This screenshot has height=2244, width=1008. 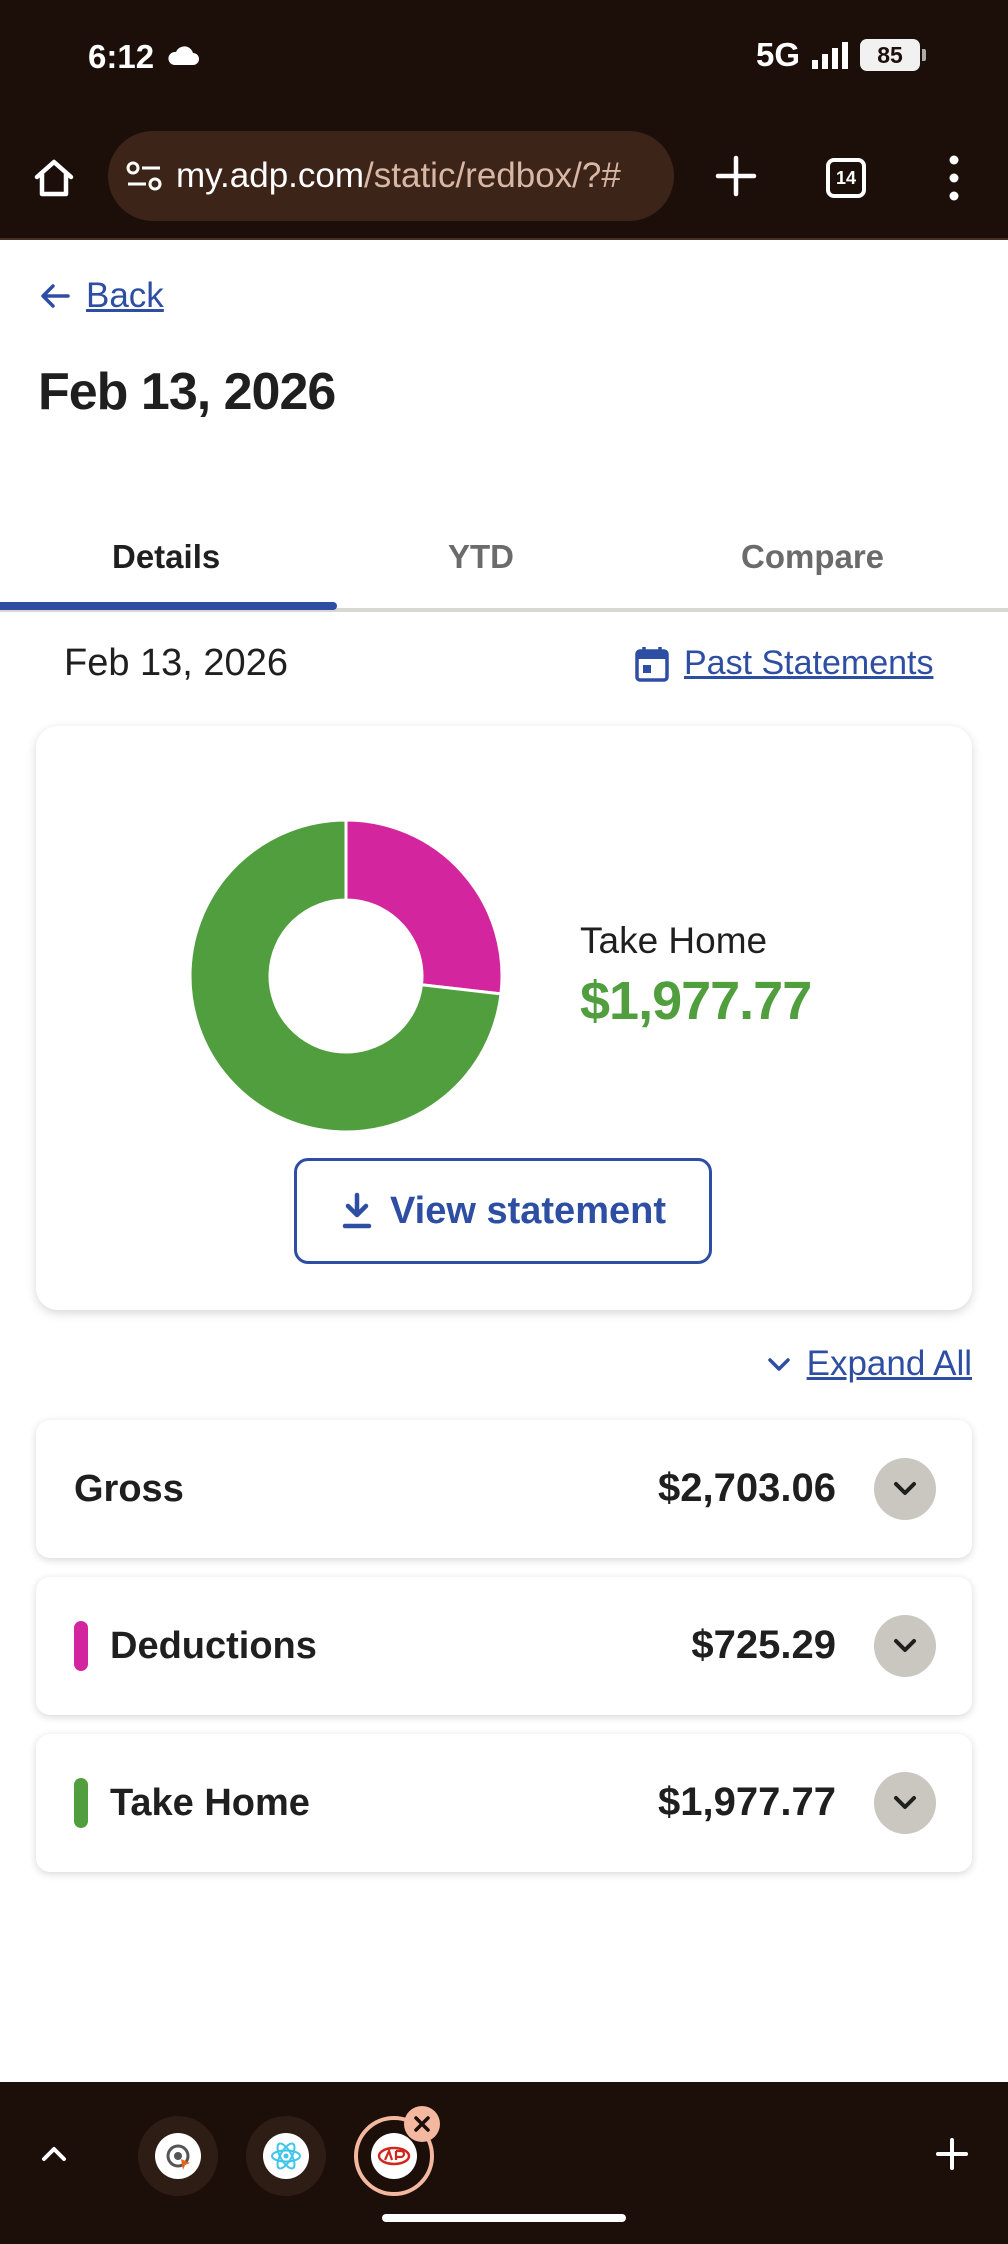 I want to click on take-home-row: Take Home $1,977.77, so click(x=504, y=1803).